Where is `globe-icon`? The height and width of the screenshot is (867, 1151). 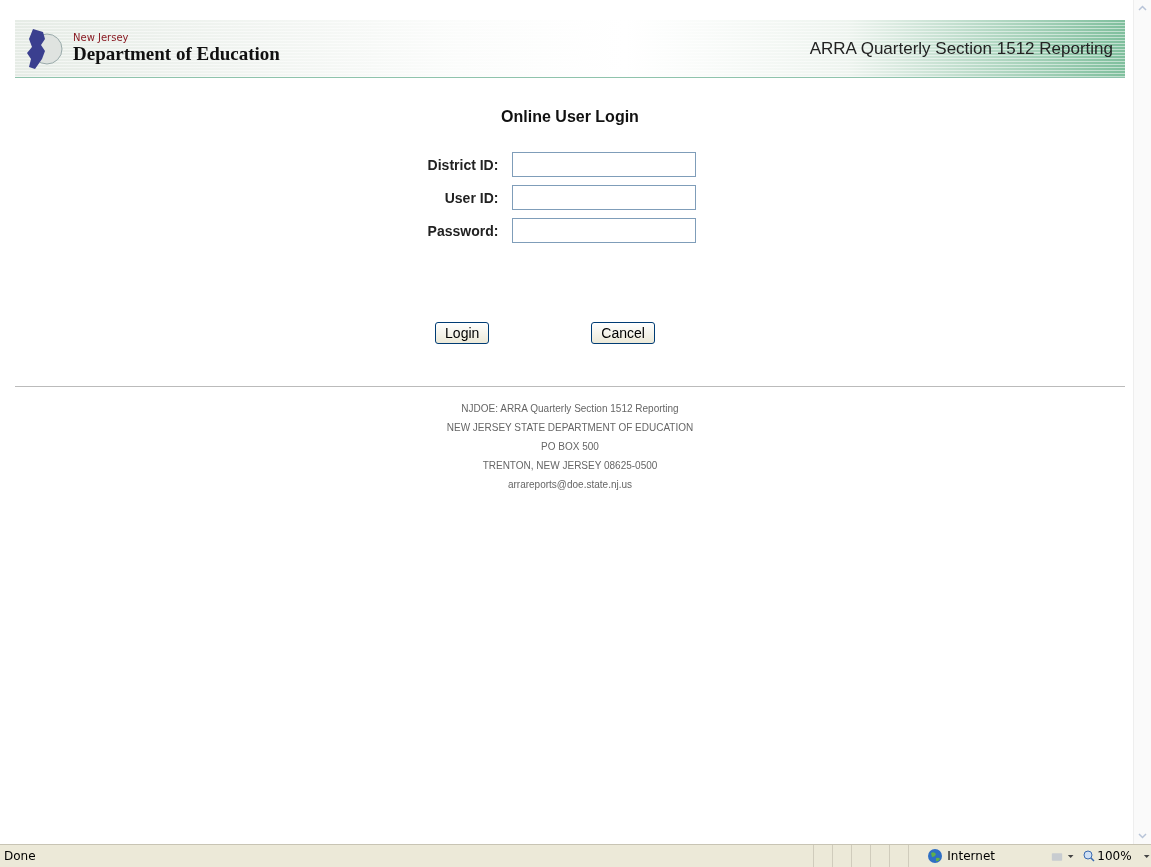 globe-icon is located at coordinates (935, 856).